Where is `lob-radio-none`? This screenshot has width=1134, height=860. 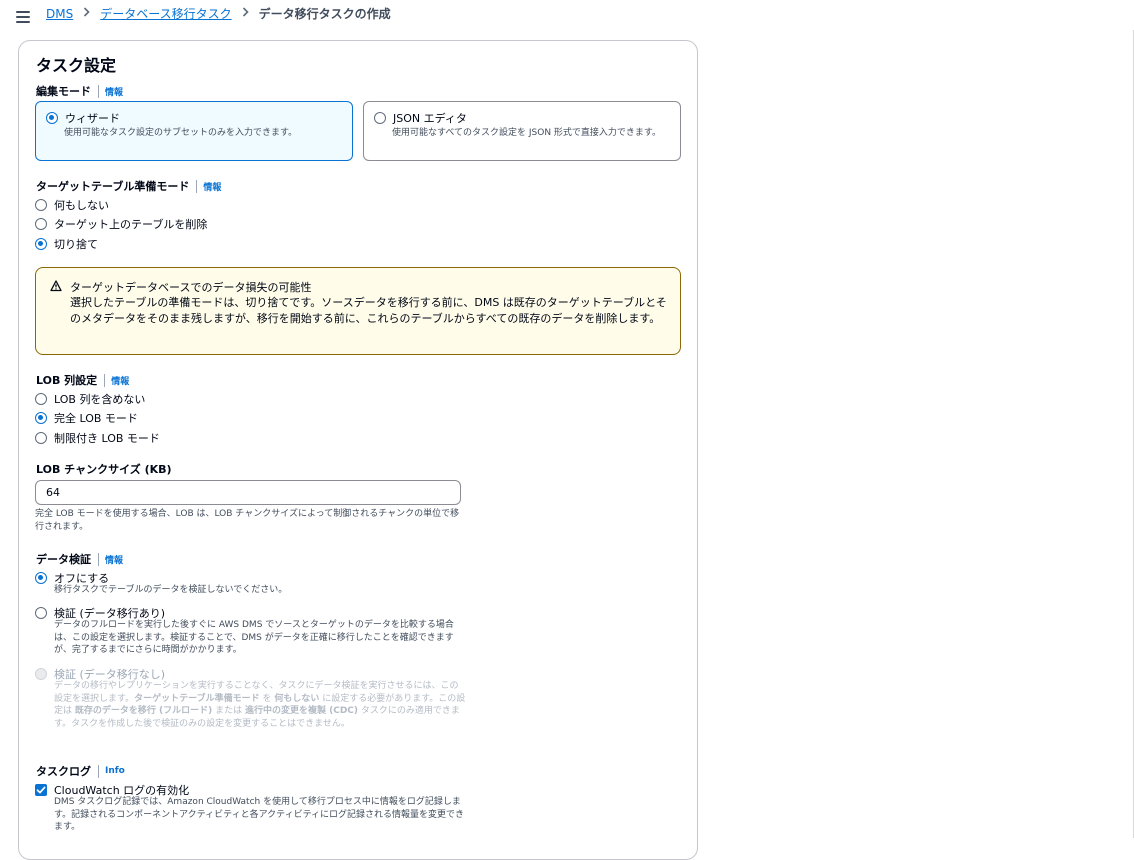
lob-radio-none is located at coordinates (41, 399).